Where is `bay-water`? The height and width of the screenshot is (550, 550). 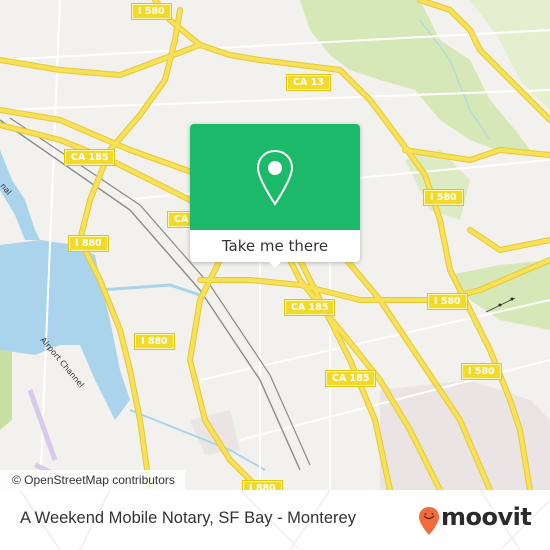 bay-water is located at coordinates (65, 330).